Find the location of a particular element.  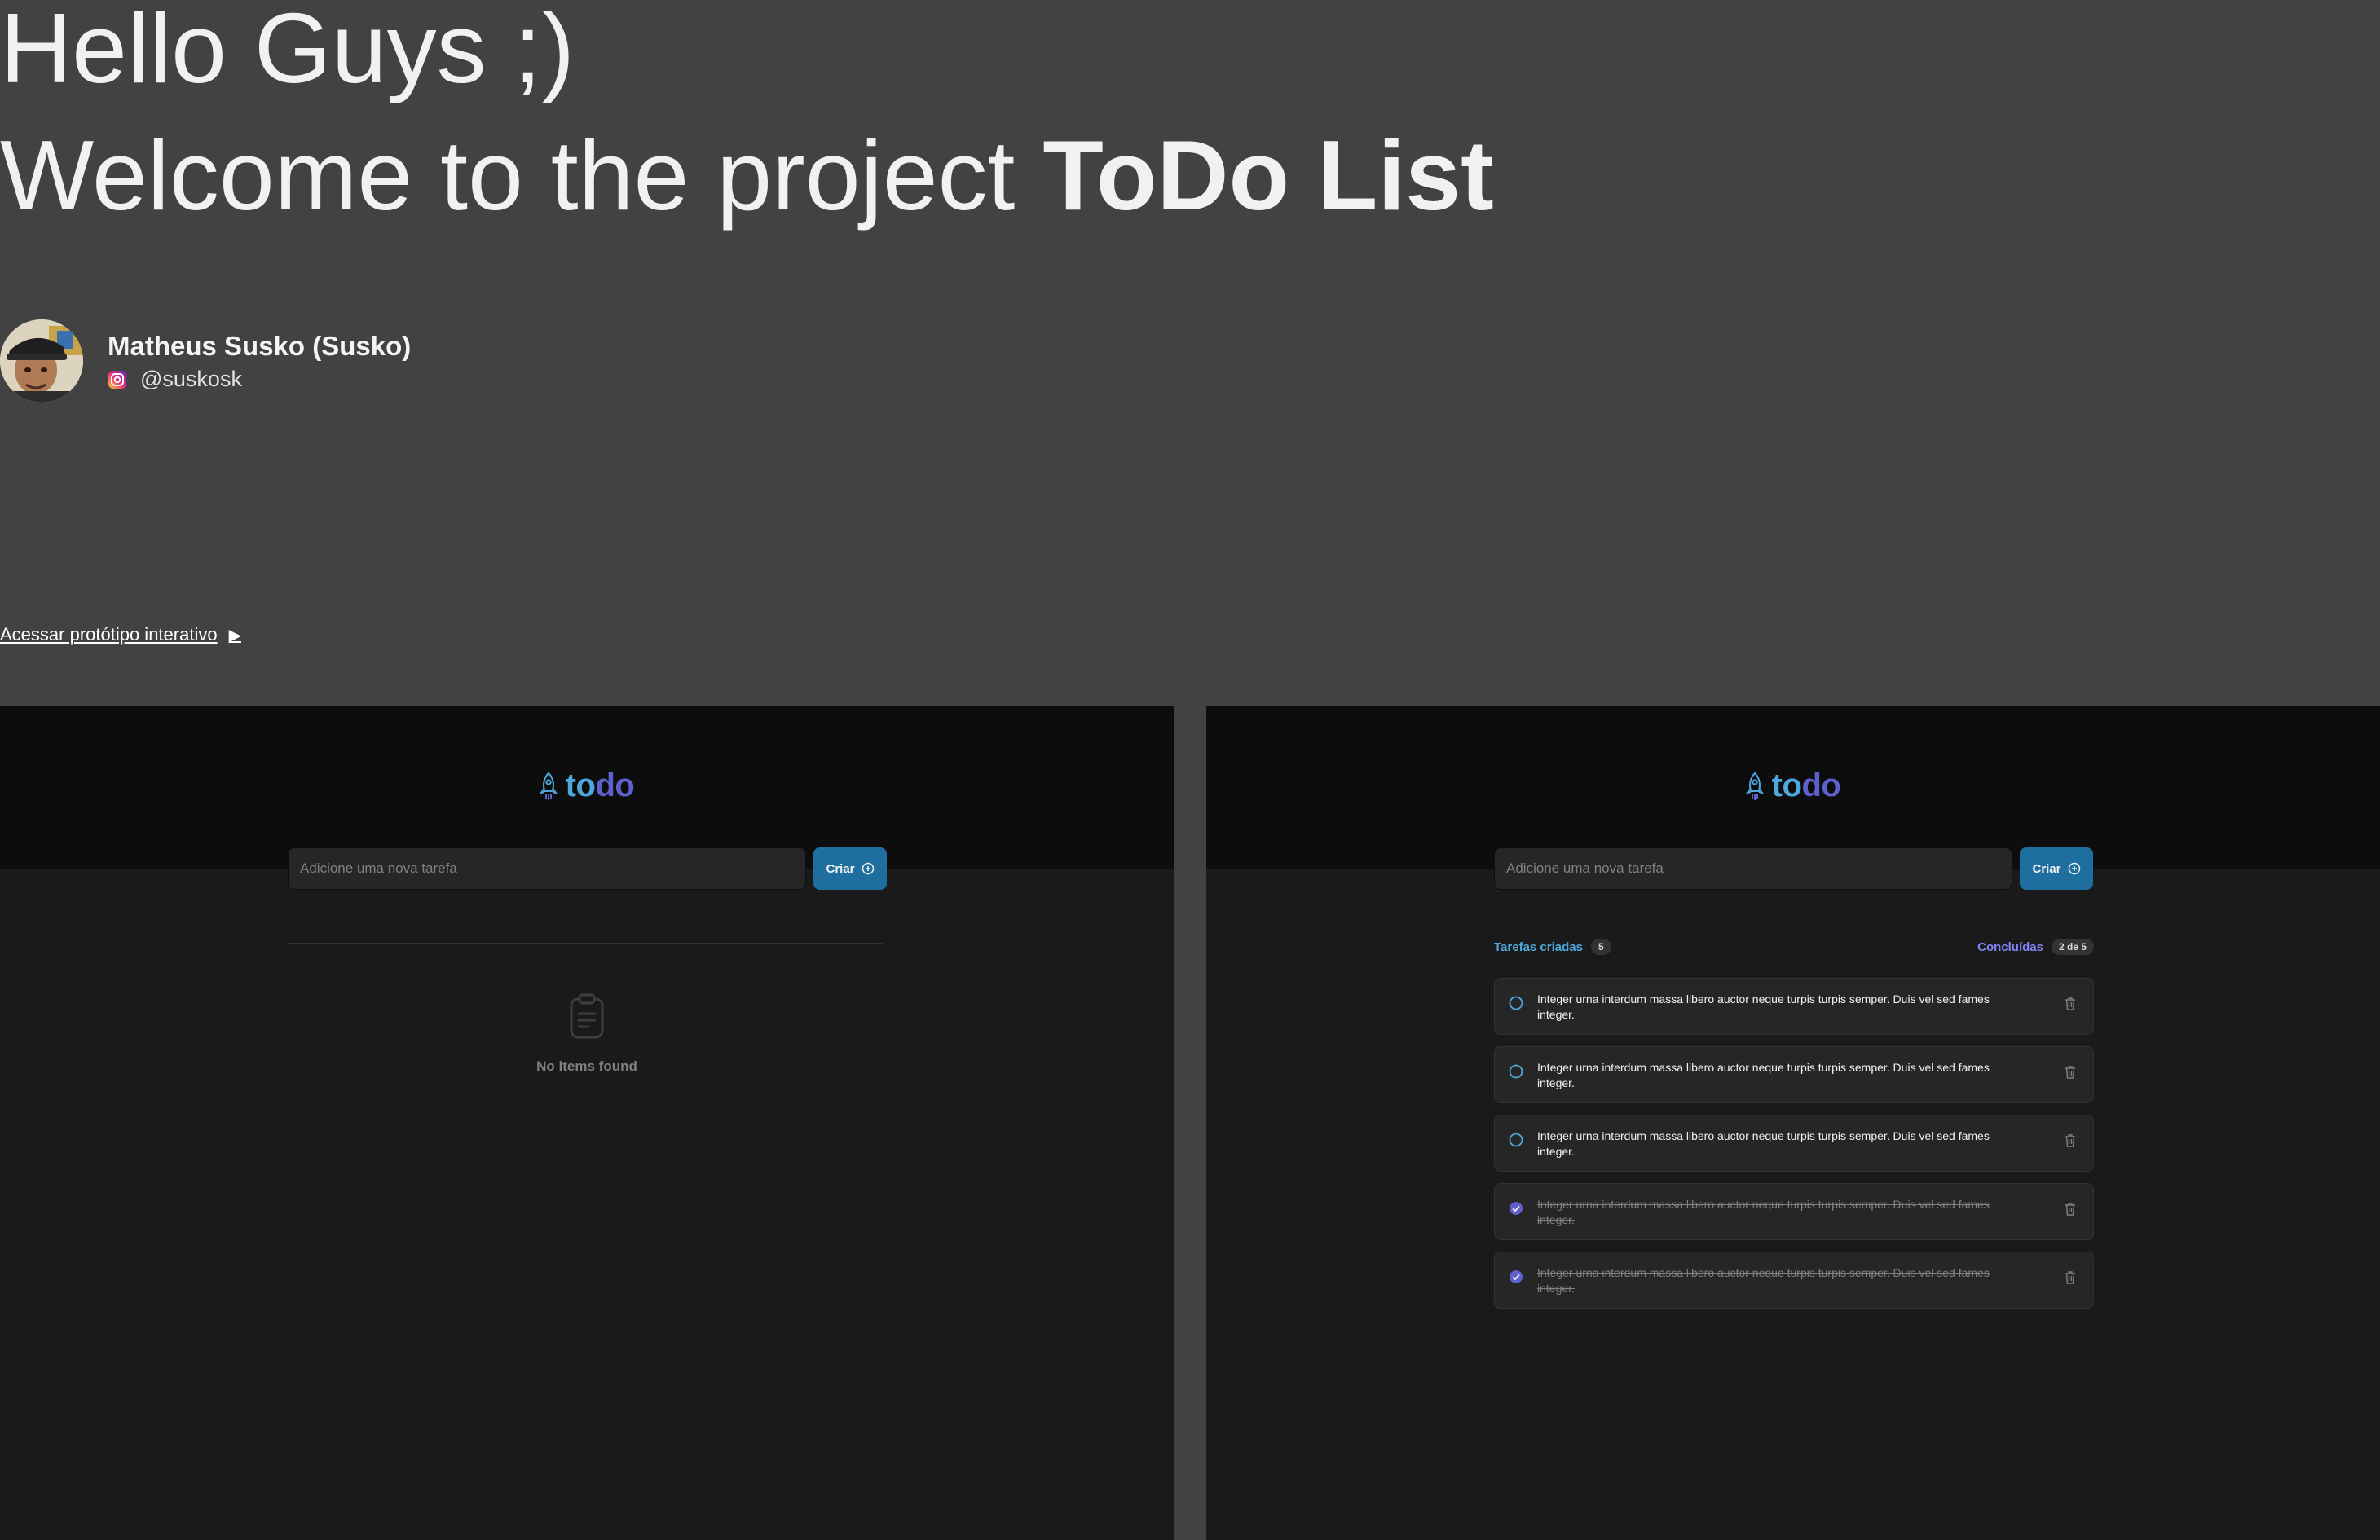

done-counter: Concluídas 2 de 5 is located at coordinates (2036, 947).